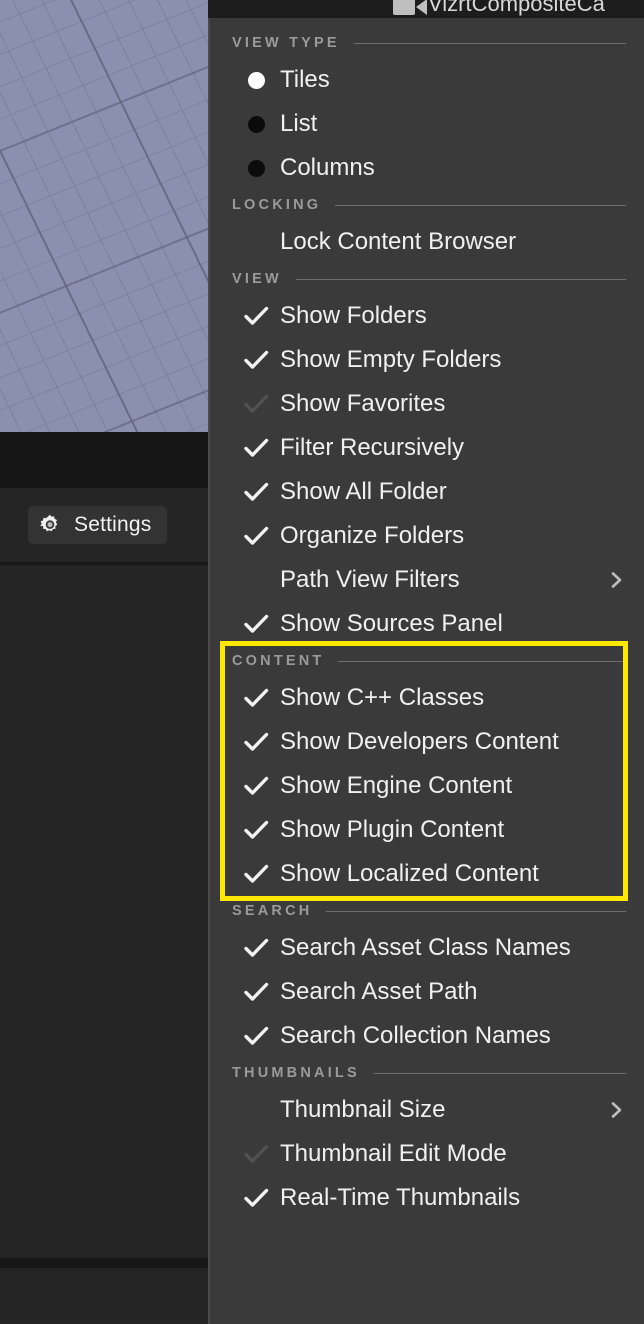  I want to click on viewport-grid-major, so click(104, 216).